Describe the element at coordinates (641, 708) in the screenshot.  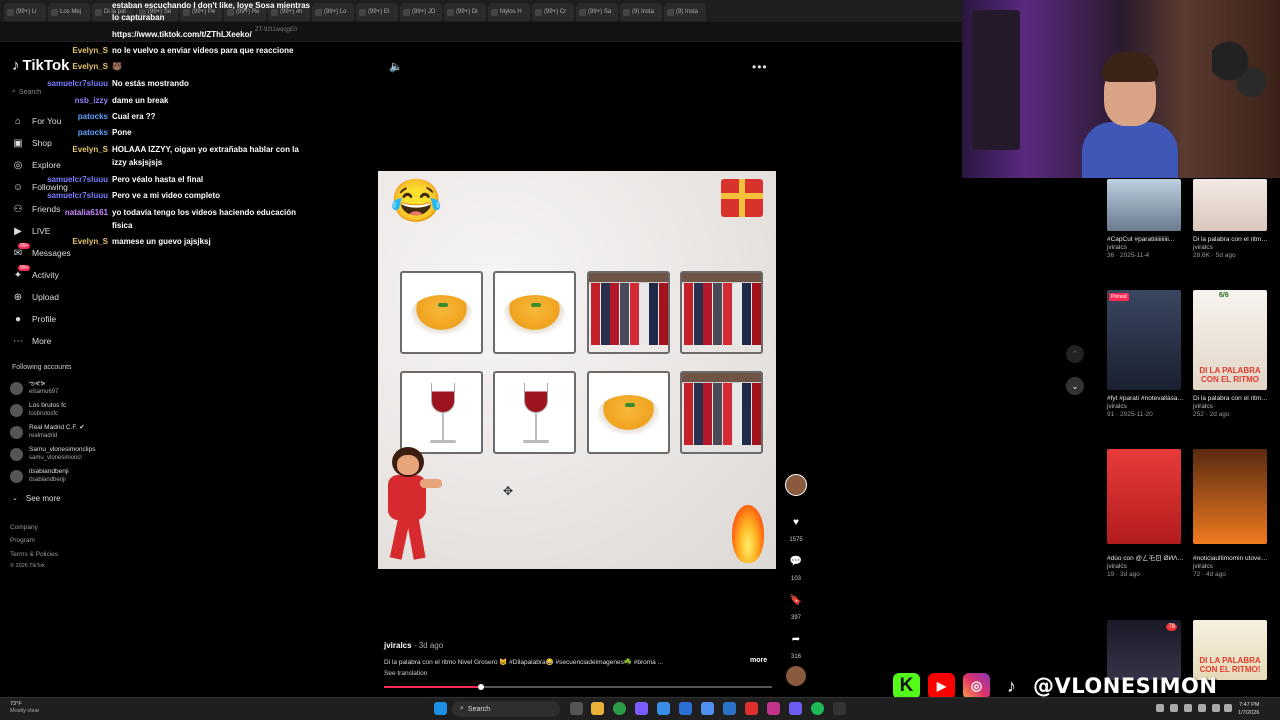
I see `app-icon` at that location.